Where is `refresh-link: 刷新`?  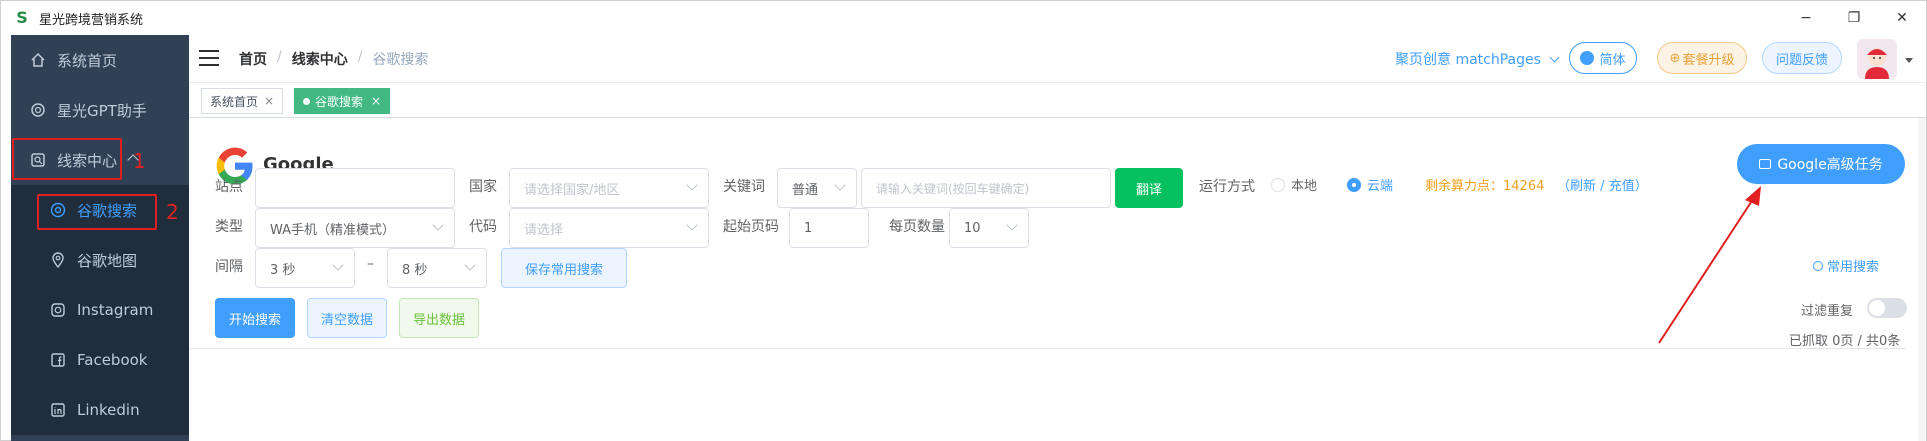
refresh-link: 刷新 is located at coordinates (1583, 186).